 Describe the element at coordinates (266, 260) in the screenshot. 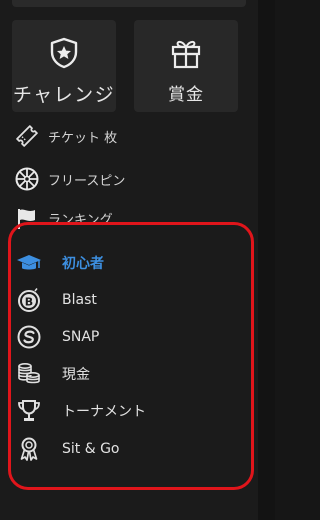

I see `content-edge` at that location.